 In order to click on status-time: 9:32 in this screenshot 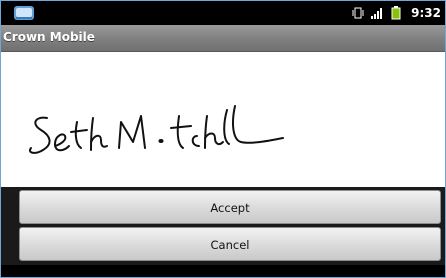, I will do `click(426, 13)`.